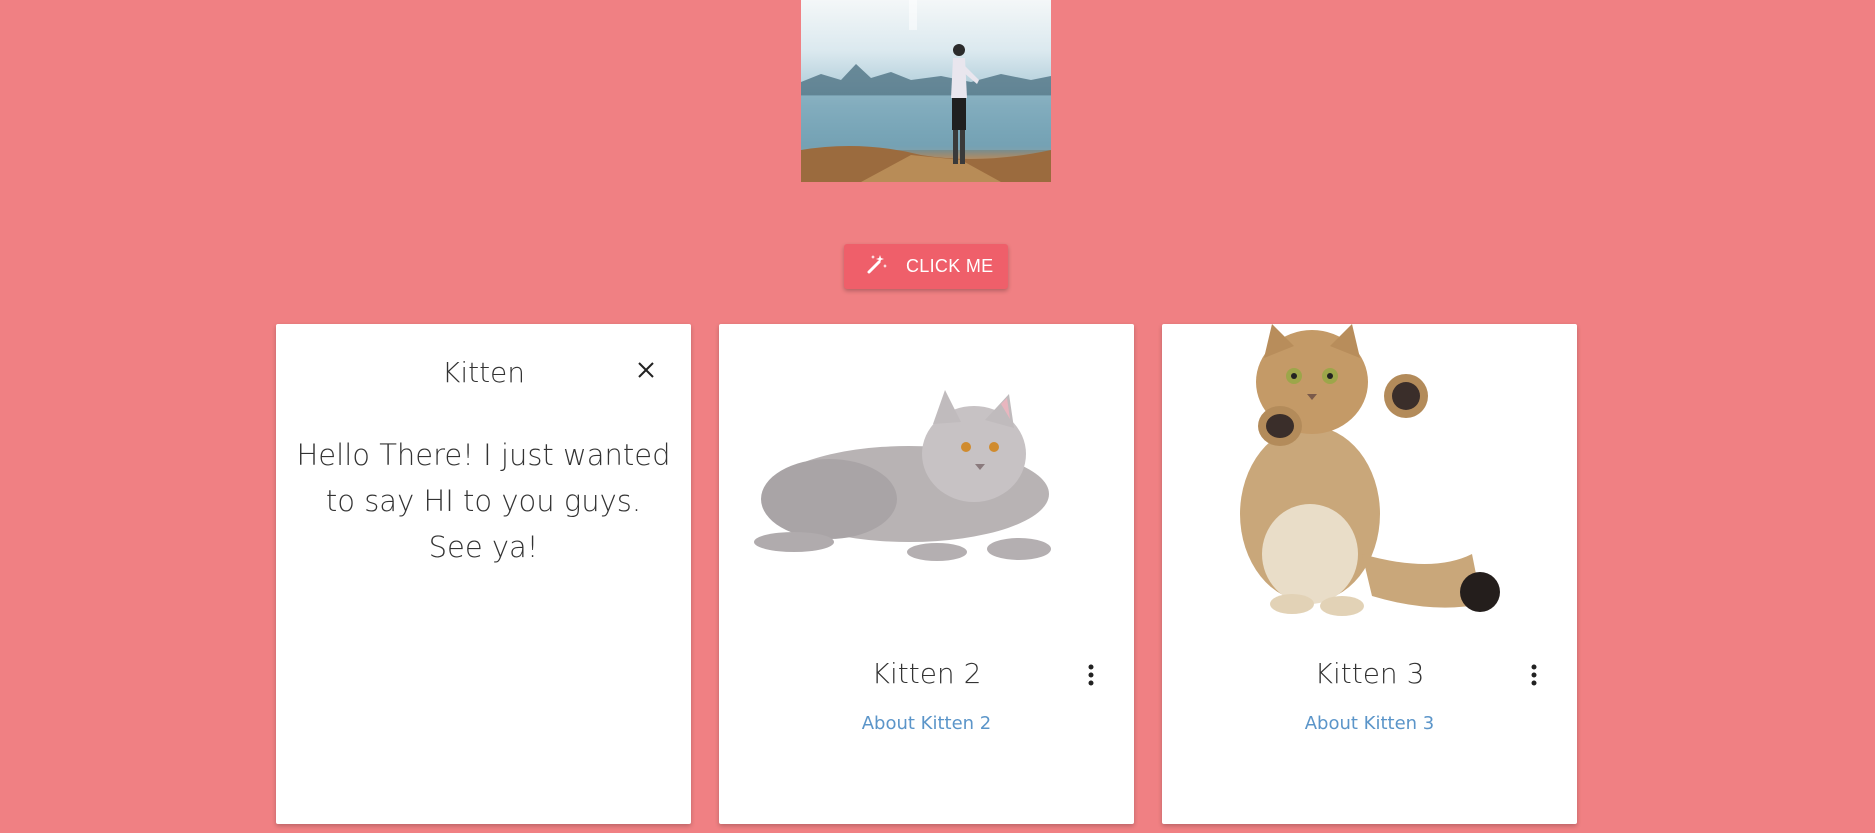  Describe the element at coordinates (926, 723) in the screenshot. I see `about-kitten-2-link: About Kitten 2` at that location.